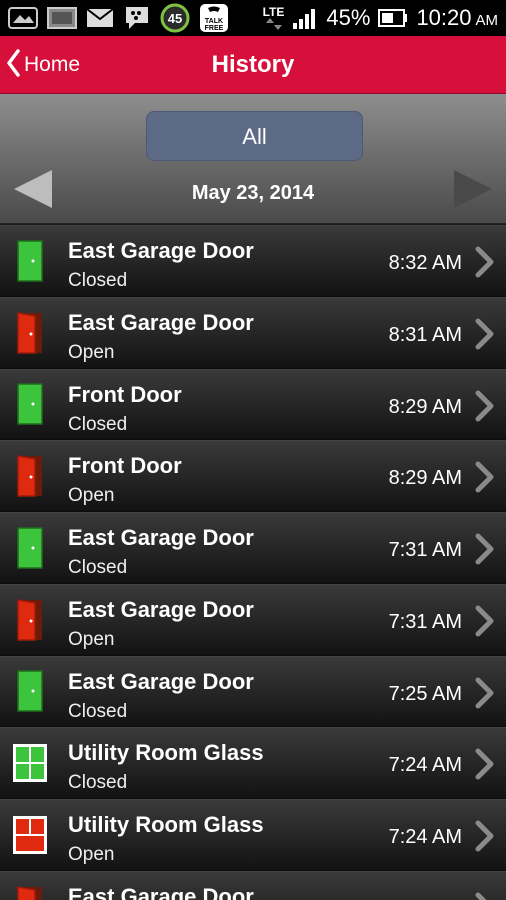 The width and height of the screenshot is (506, 900). I want to click on next-day-button, so click(473, 191).